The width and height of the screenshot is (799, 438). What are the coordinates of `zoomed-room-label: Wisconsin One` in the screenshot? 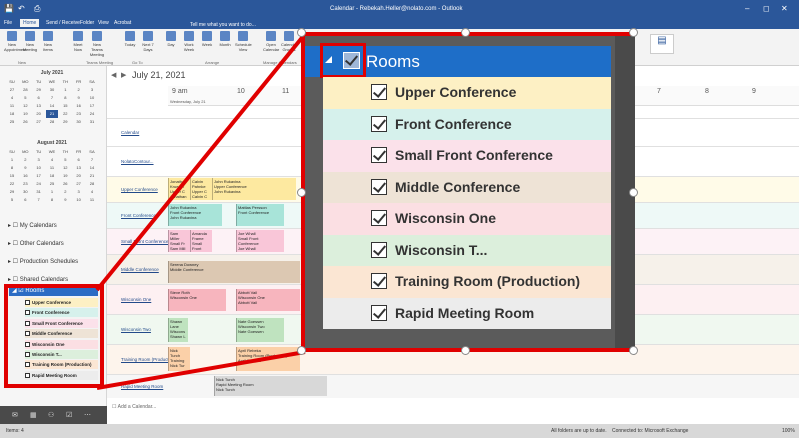 It's located at (446, 218).